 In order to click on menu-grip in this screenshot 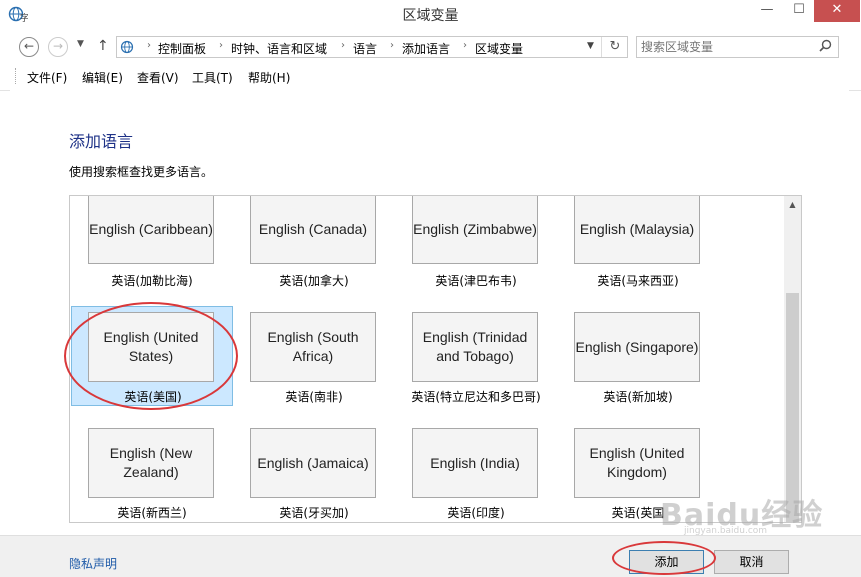, I will do `click(16, 76)`.